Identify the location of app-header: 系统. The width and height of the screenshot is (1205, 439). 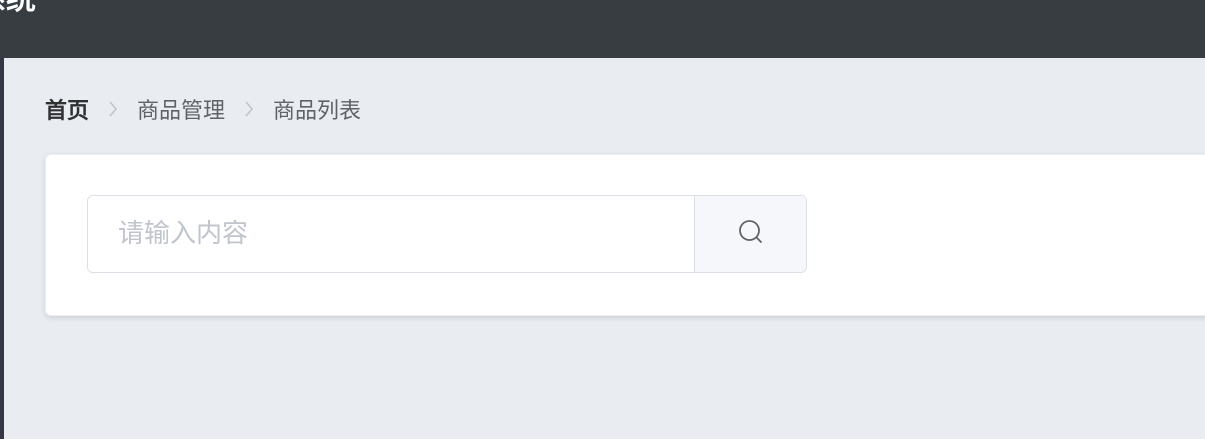
(602, 29).